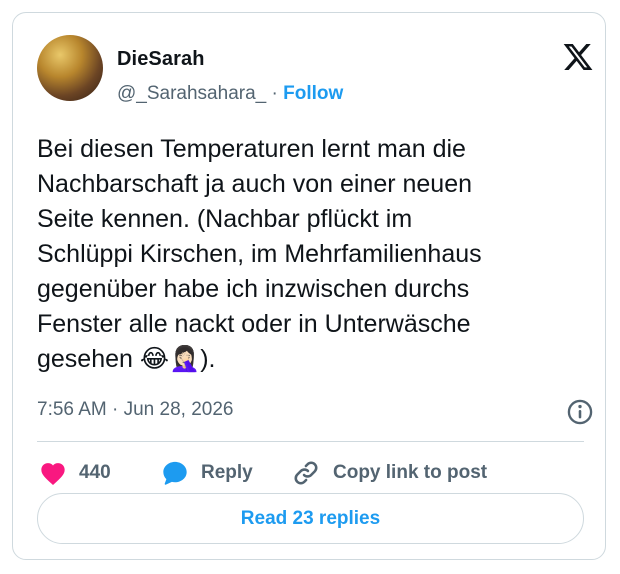 The height and width of the screenshot is (574, 620). I want to click on divider, so click(310, 441).